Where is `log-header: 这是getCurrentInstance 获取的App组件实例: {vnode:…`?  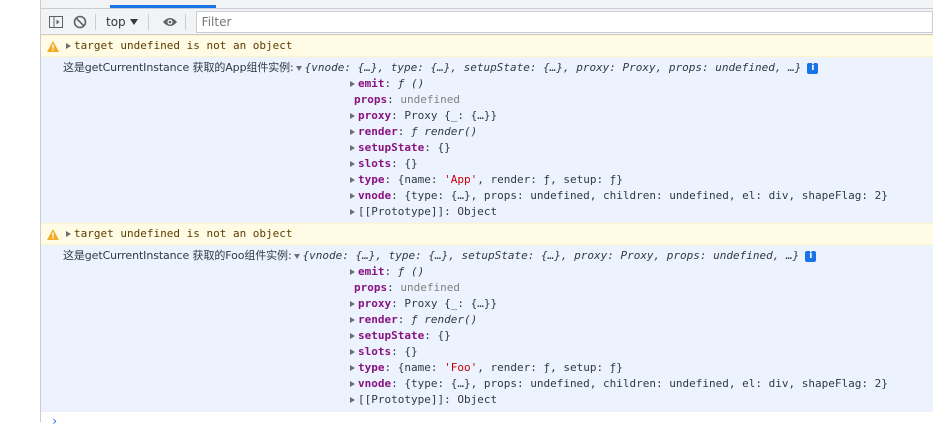 log-header: 这是getCurrentInstance 获取的App组件实例: {vnode:… is located at coordinates (487, 68).